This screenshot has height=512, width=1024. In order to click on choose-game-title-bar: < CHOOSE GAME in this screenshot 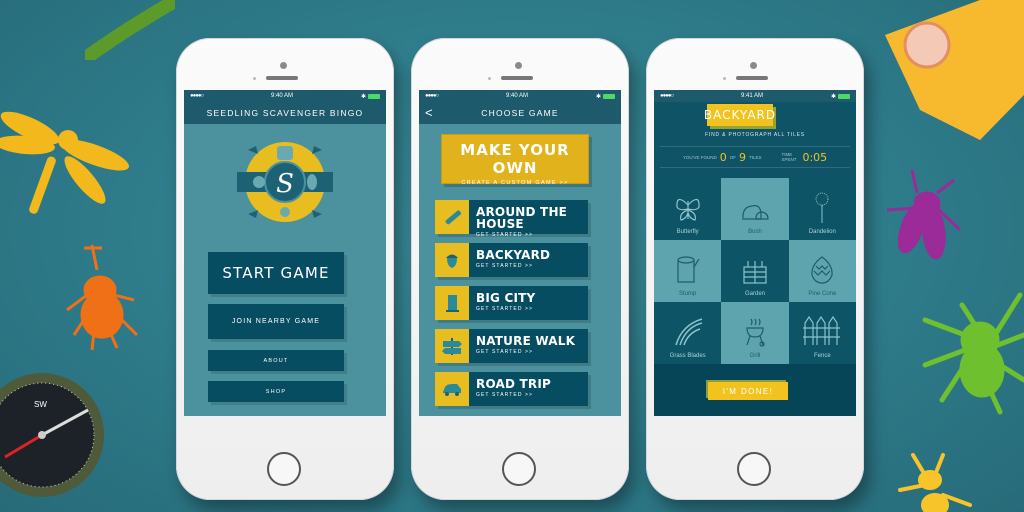, I will do `click(520, 113)`.